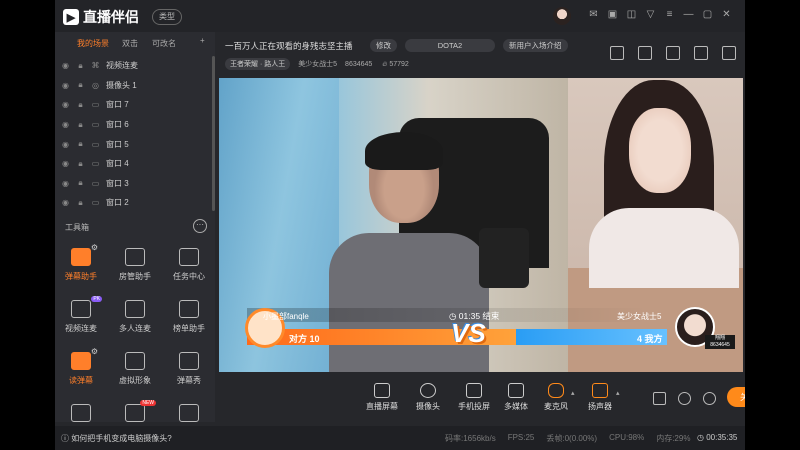 Image resolution: width=800 pixels, height=450 pixels. What do you see at coordinates (612, 14) in the screenshot?
I see `screen-icon: ▣` at bounding box center [612, 14].